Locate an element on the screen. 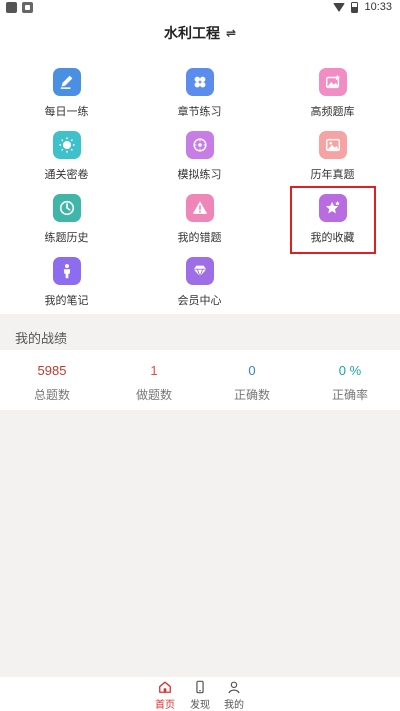  status-bar: 10:33 is located at coordinates (200, 8).